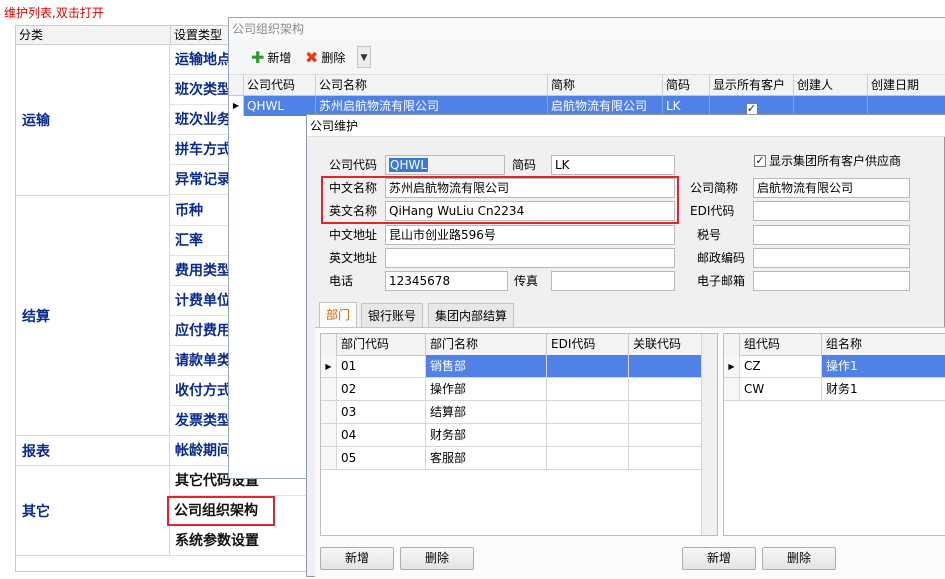 This screenshot has width=945, height=579. What do you see at coordinates (709, 434) in the screenshot?
I see `department-grid-scrollbar` at bounding box center [709, 434].